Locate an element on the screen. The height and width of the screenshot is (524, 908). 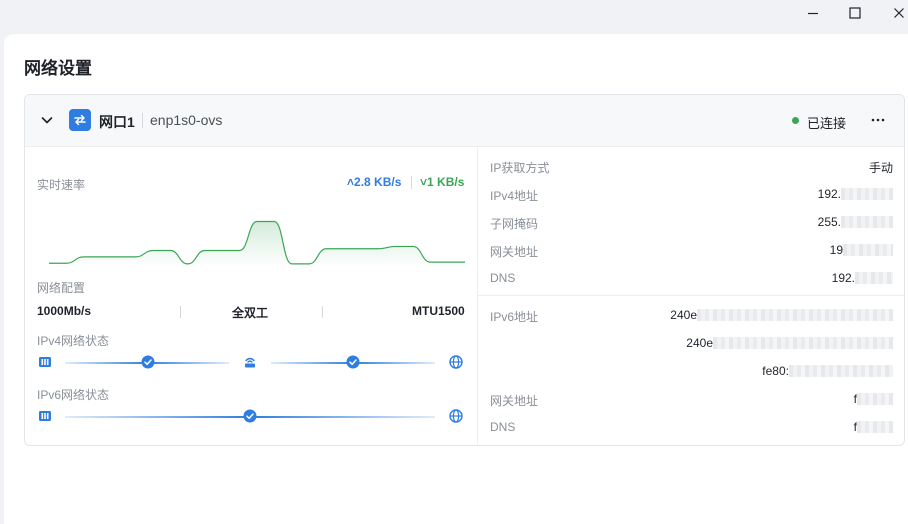
more-icon is located at coordinates (878, 120).